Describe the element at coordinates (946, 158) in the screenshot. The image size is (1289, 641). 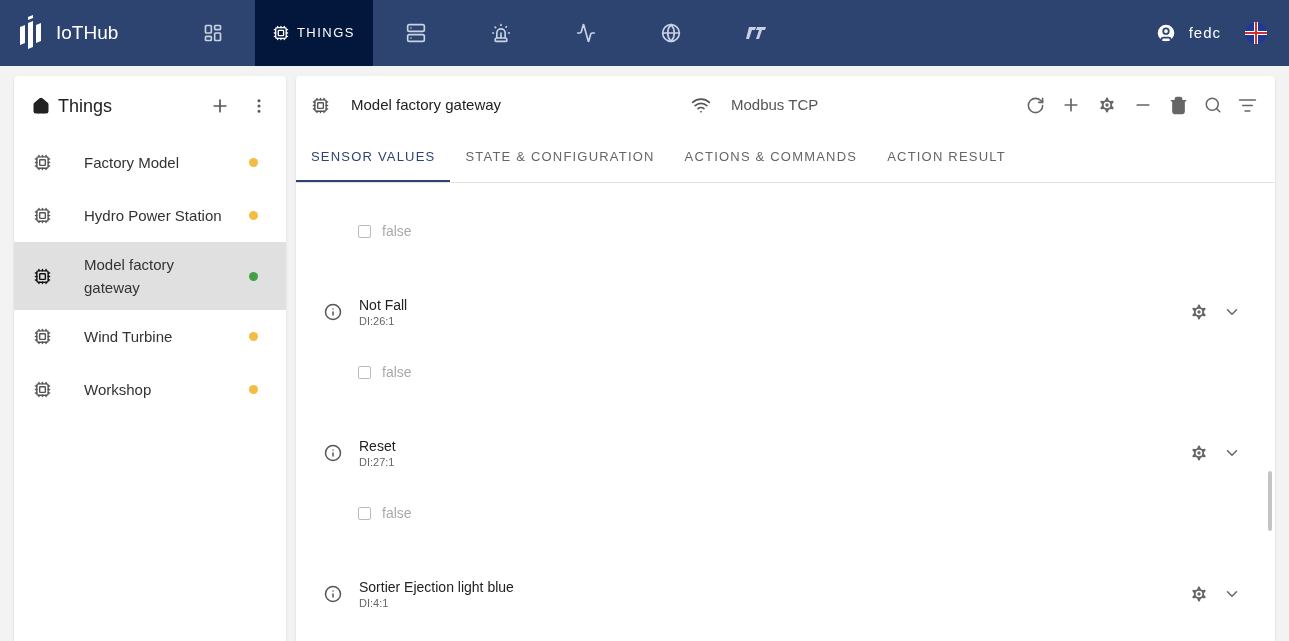
I see `tab: ACTION RESULT` at that location.